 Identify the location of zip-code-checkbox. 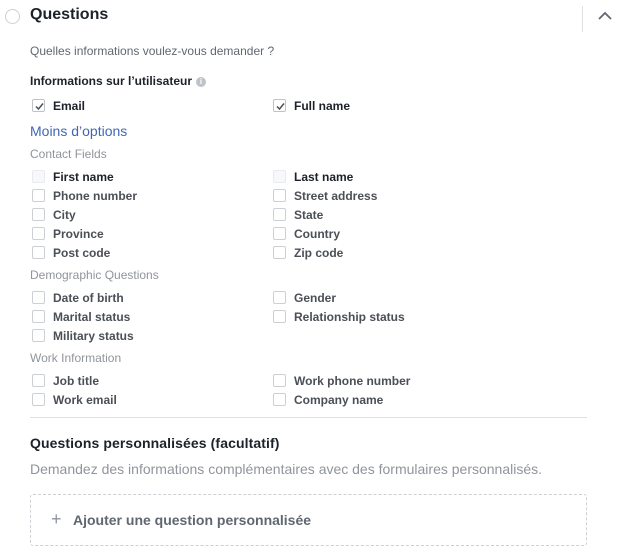
(279, 252).